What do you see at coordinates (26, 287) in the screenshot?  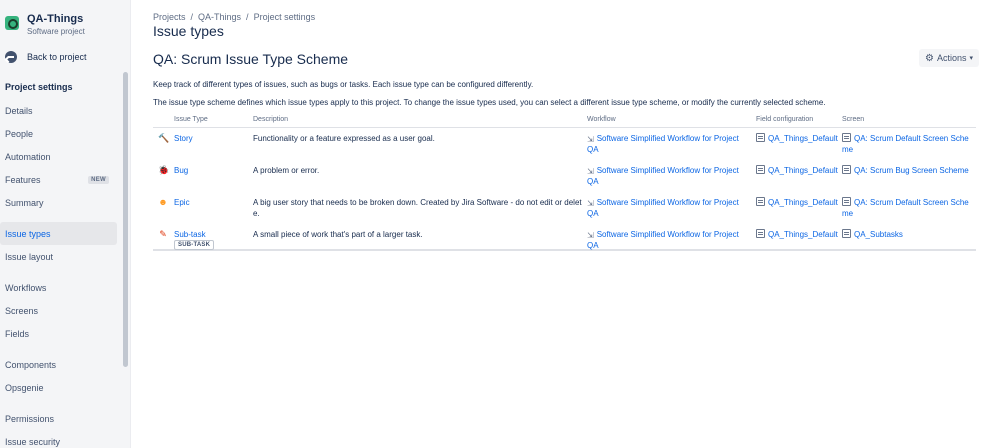 I see `sidebar-item-label: Workflows` at bounding box center [26, 287].